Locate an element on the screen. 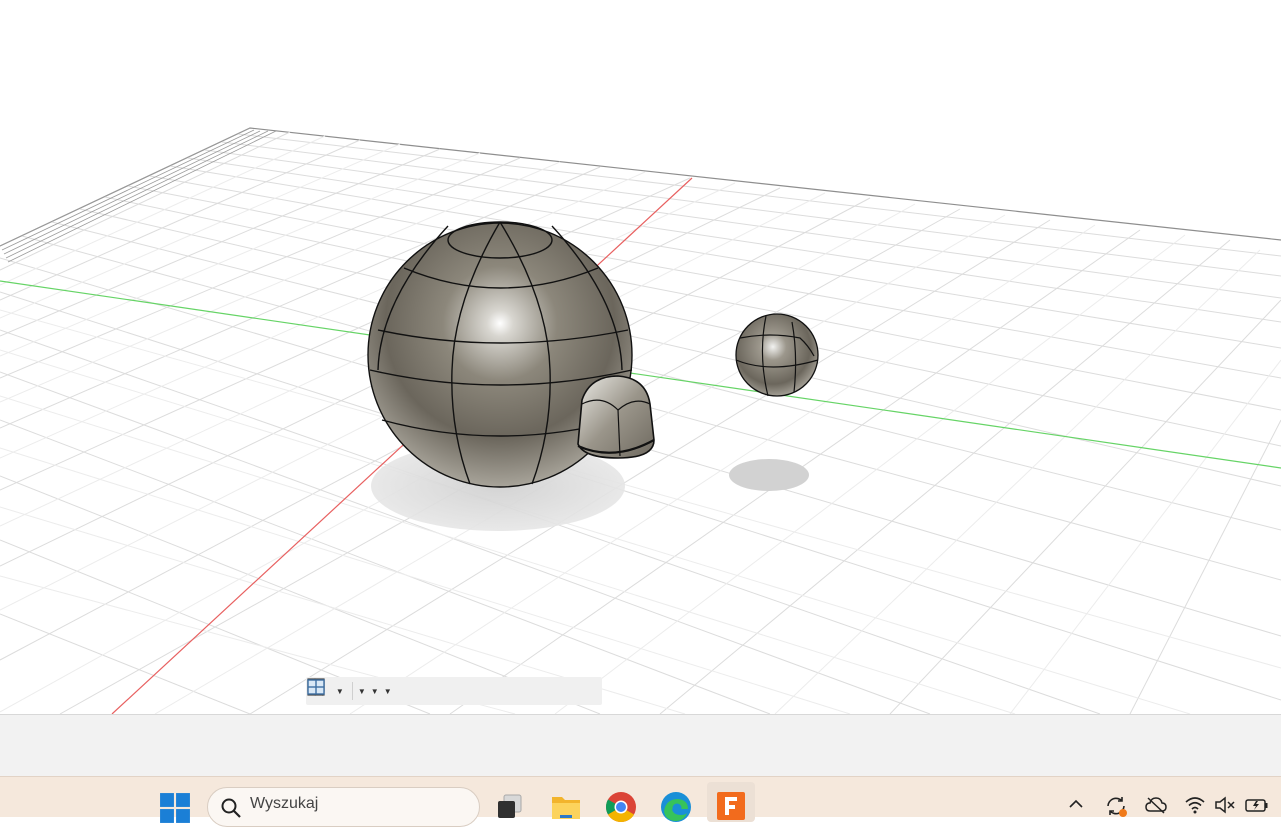 The height and width of the screenshot is (827, 1281). viewports-icon is located at coordinates (316, 687).